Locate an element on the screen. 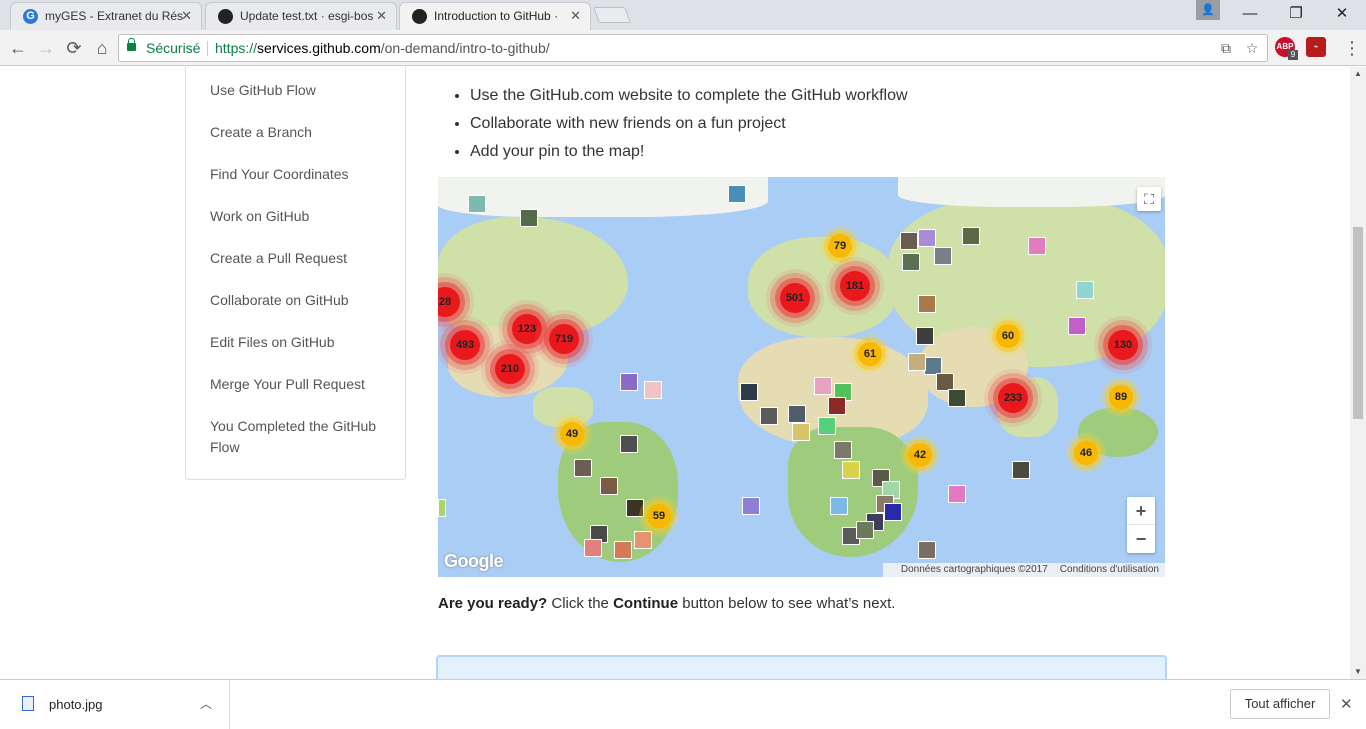 The height and width of the screenshot is (729, 1366). cluster-marker: 89 is located at coordinates (1121, 397).